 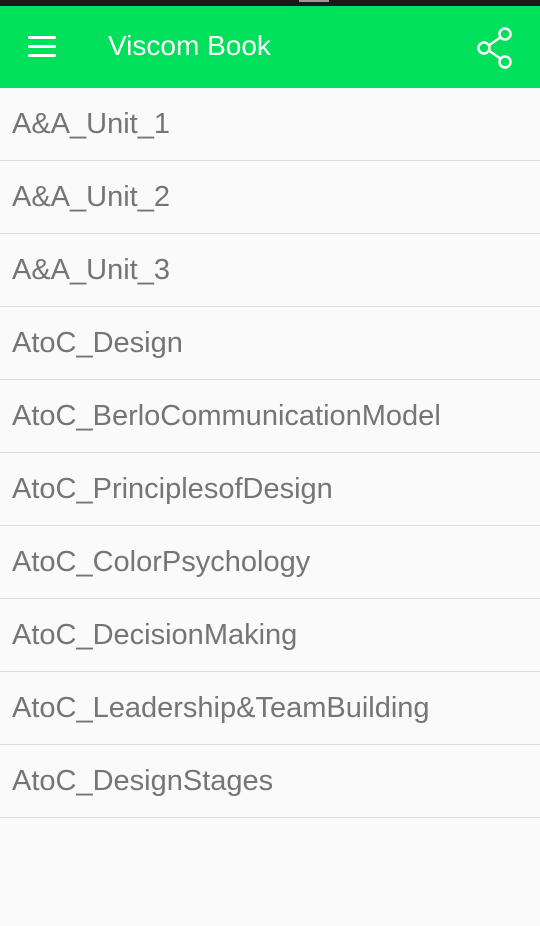 What do you see at coordinates (172, 489) in the screenshot?
I see `list-item-label: AtoC_PrinciplesofDesign` at bounding box center [172, 489].